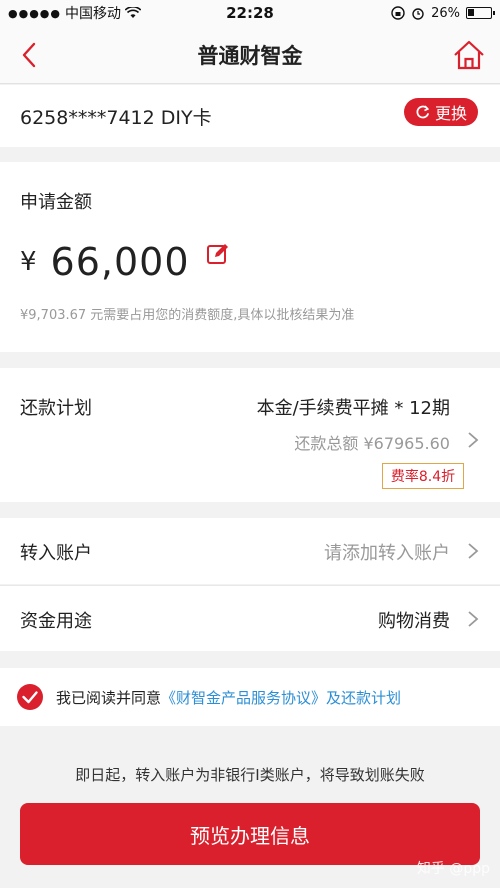  I want to click on agreement-section: 我已阅读并同意《财智金产品服务协议》及还款计划, so click(250, 697).